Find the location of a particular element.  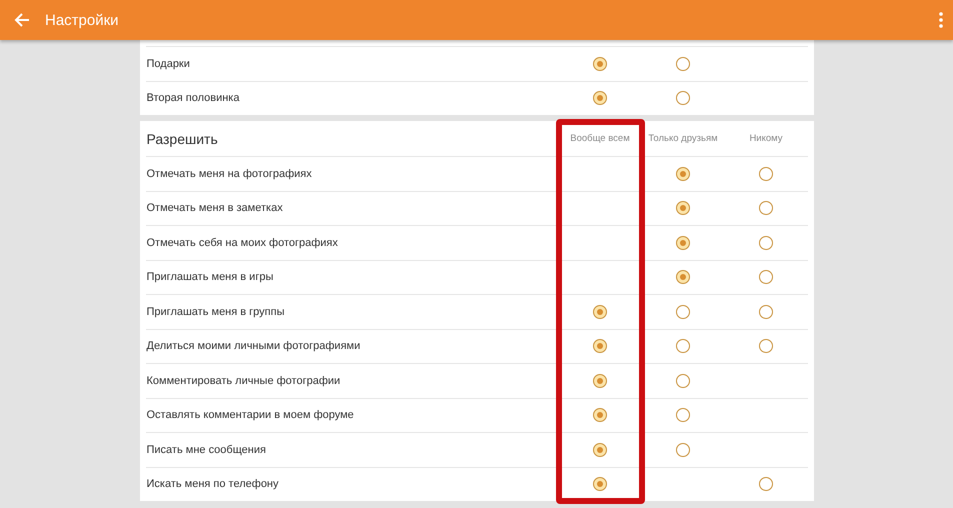

more-menu-icon is located at coordinates (941, 20).